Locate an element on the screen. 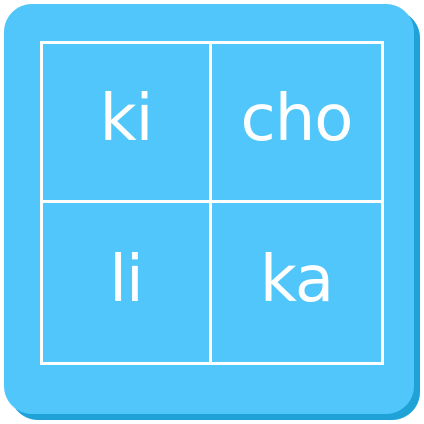  syllable-cell-ki: ki is located at coordinates (127, 123).